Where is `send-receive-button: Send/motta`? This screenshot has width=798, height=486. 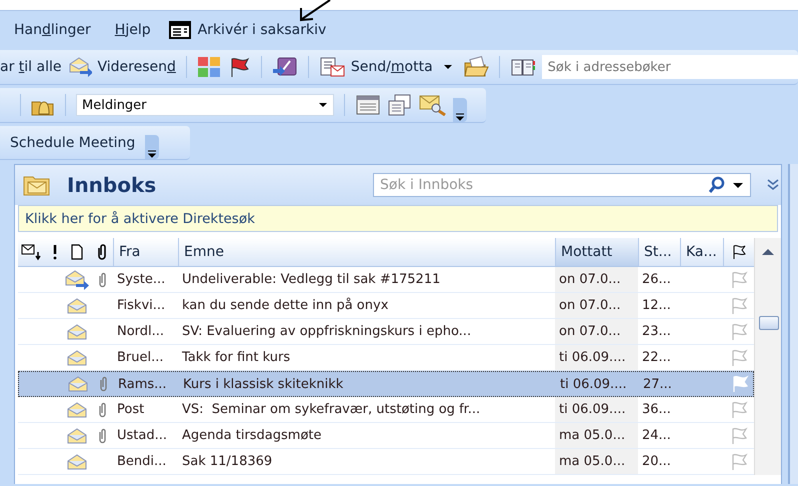 send-receive-button: Send/motta is located at coordinates (391, 67).